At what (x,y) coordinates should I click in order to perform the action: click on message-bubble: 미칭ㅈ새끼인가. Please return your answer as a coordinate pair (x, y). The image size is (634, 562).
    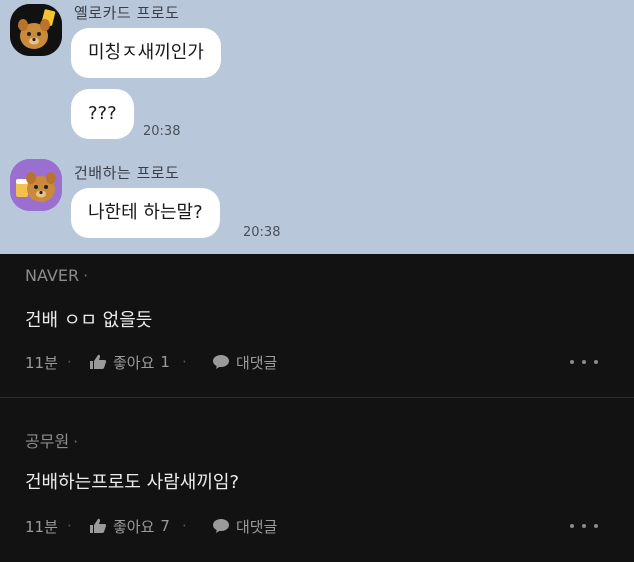
    Looking at the image, I should click on (146, 53).